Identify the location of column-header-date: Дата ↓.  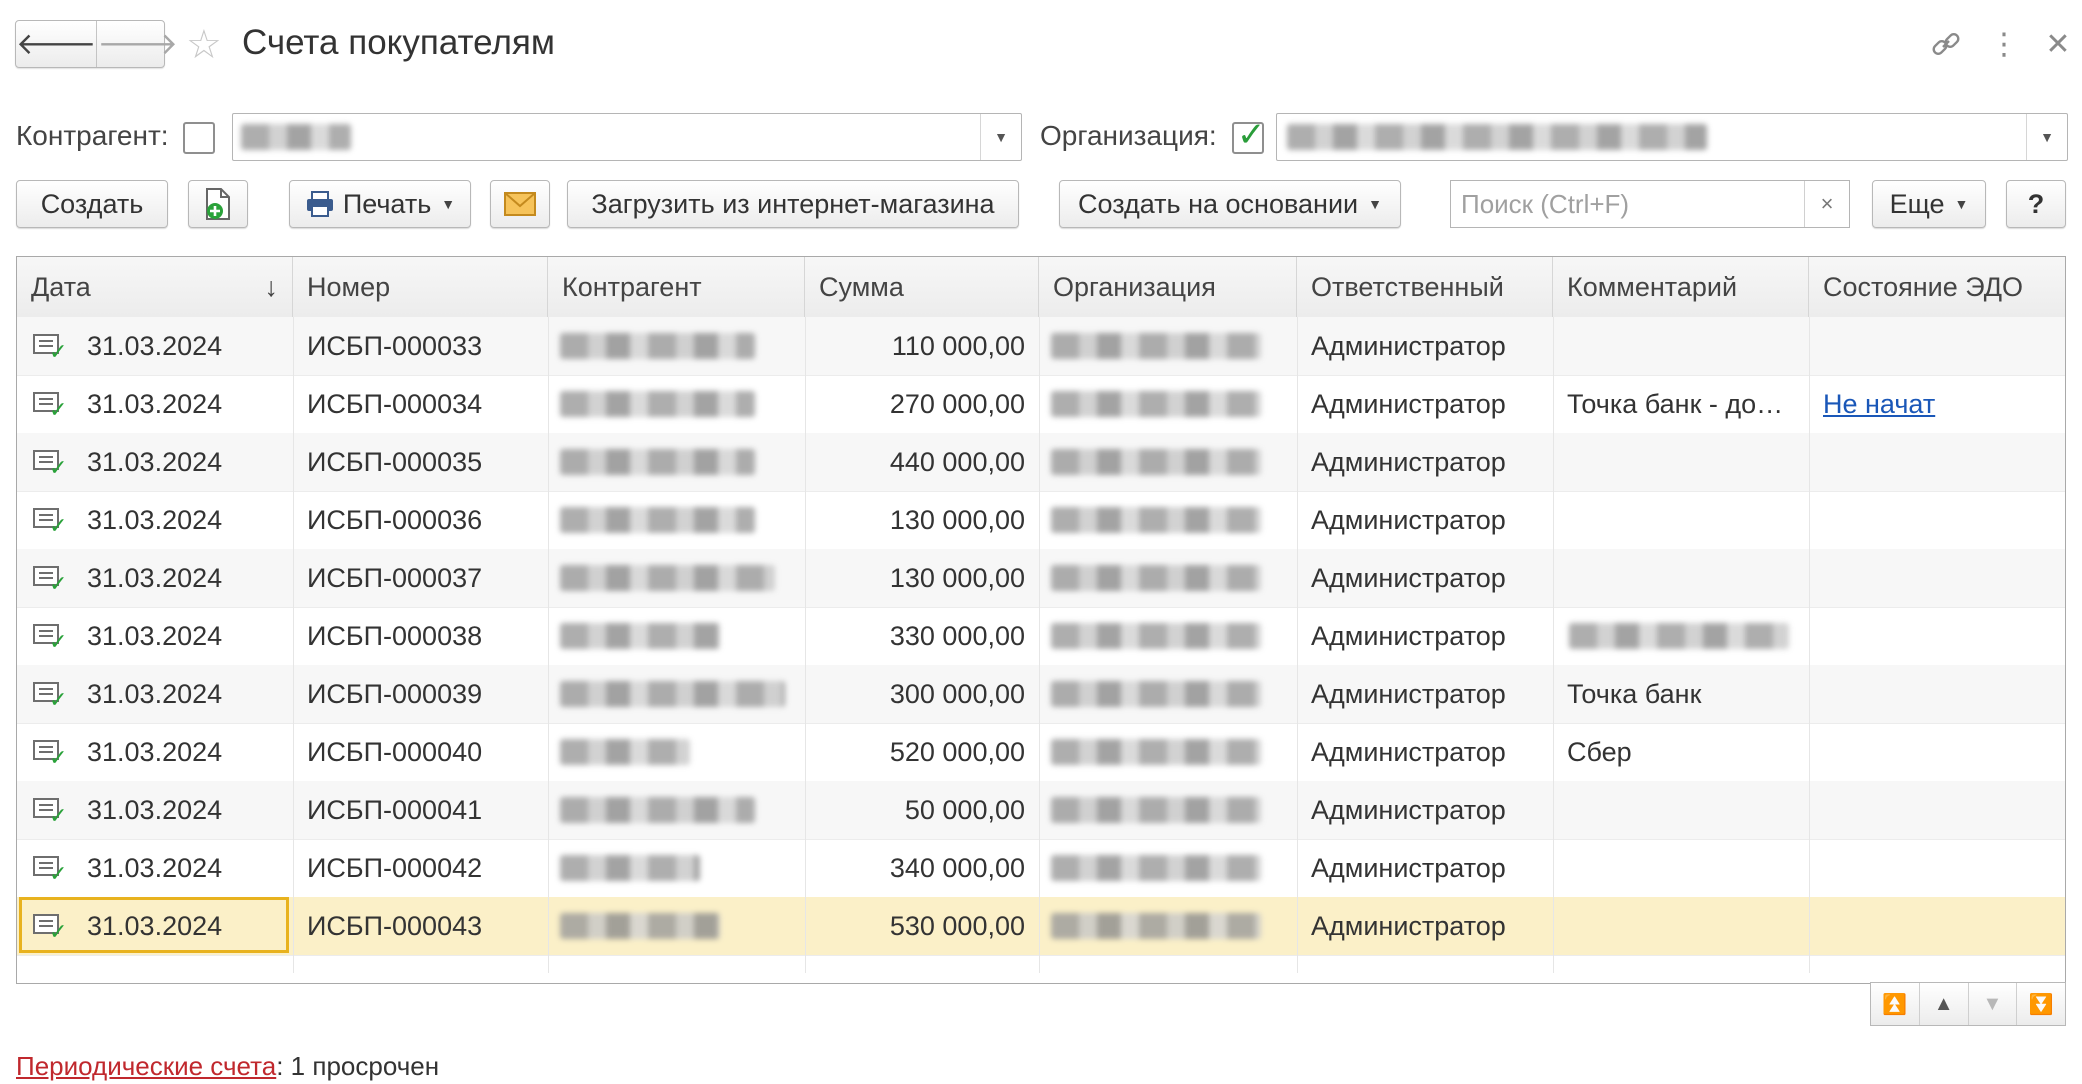
(155, 287).